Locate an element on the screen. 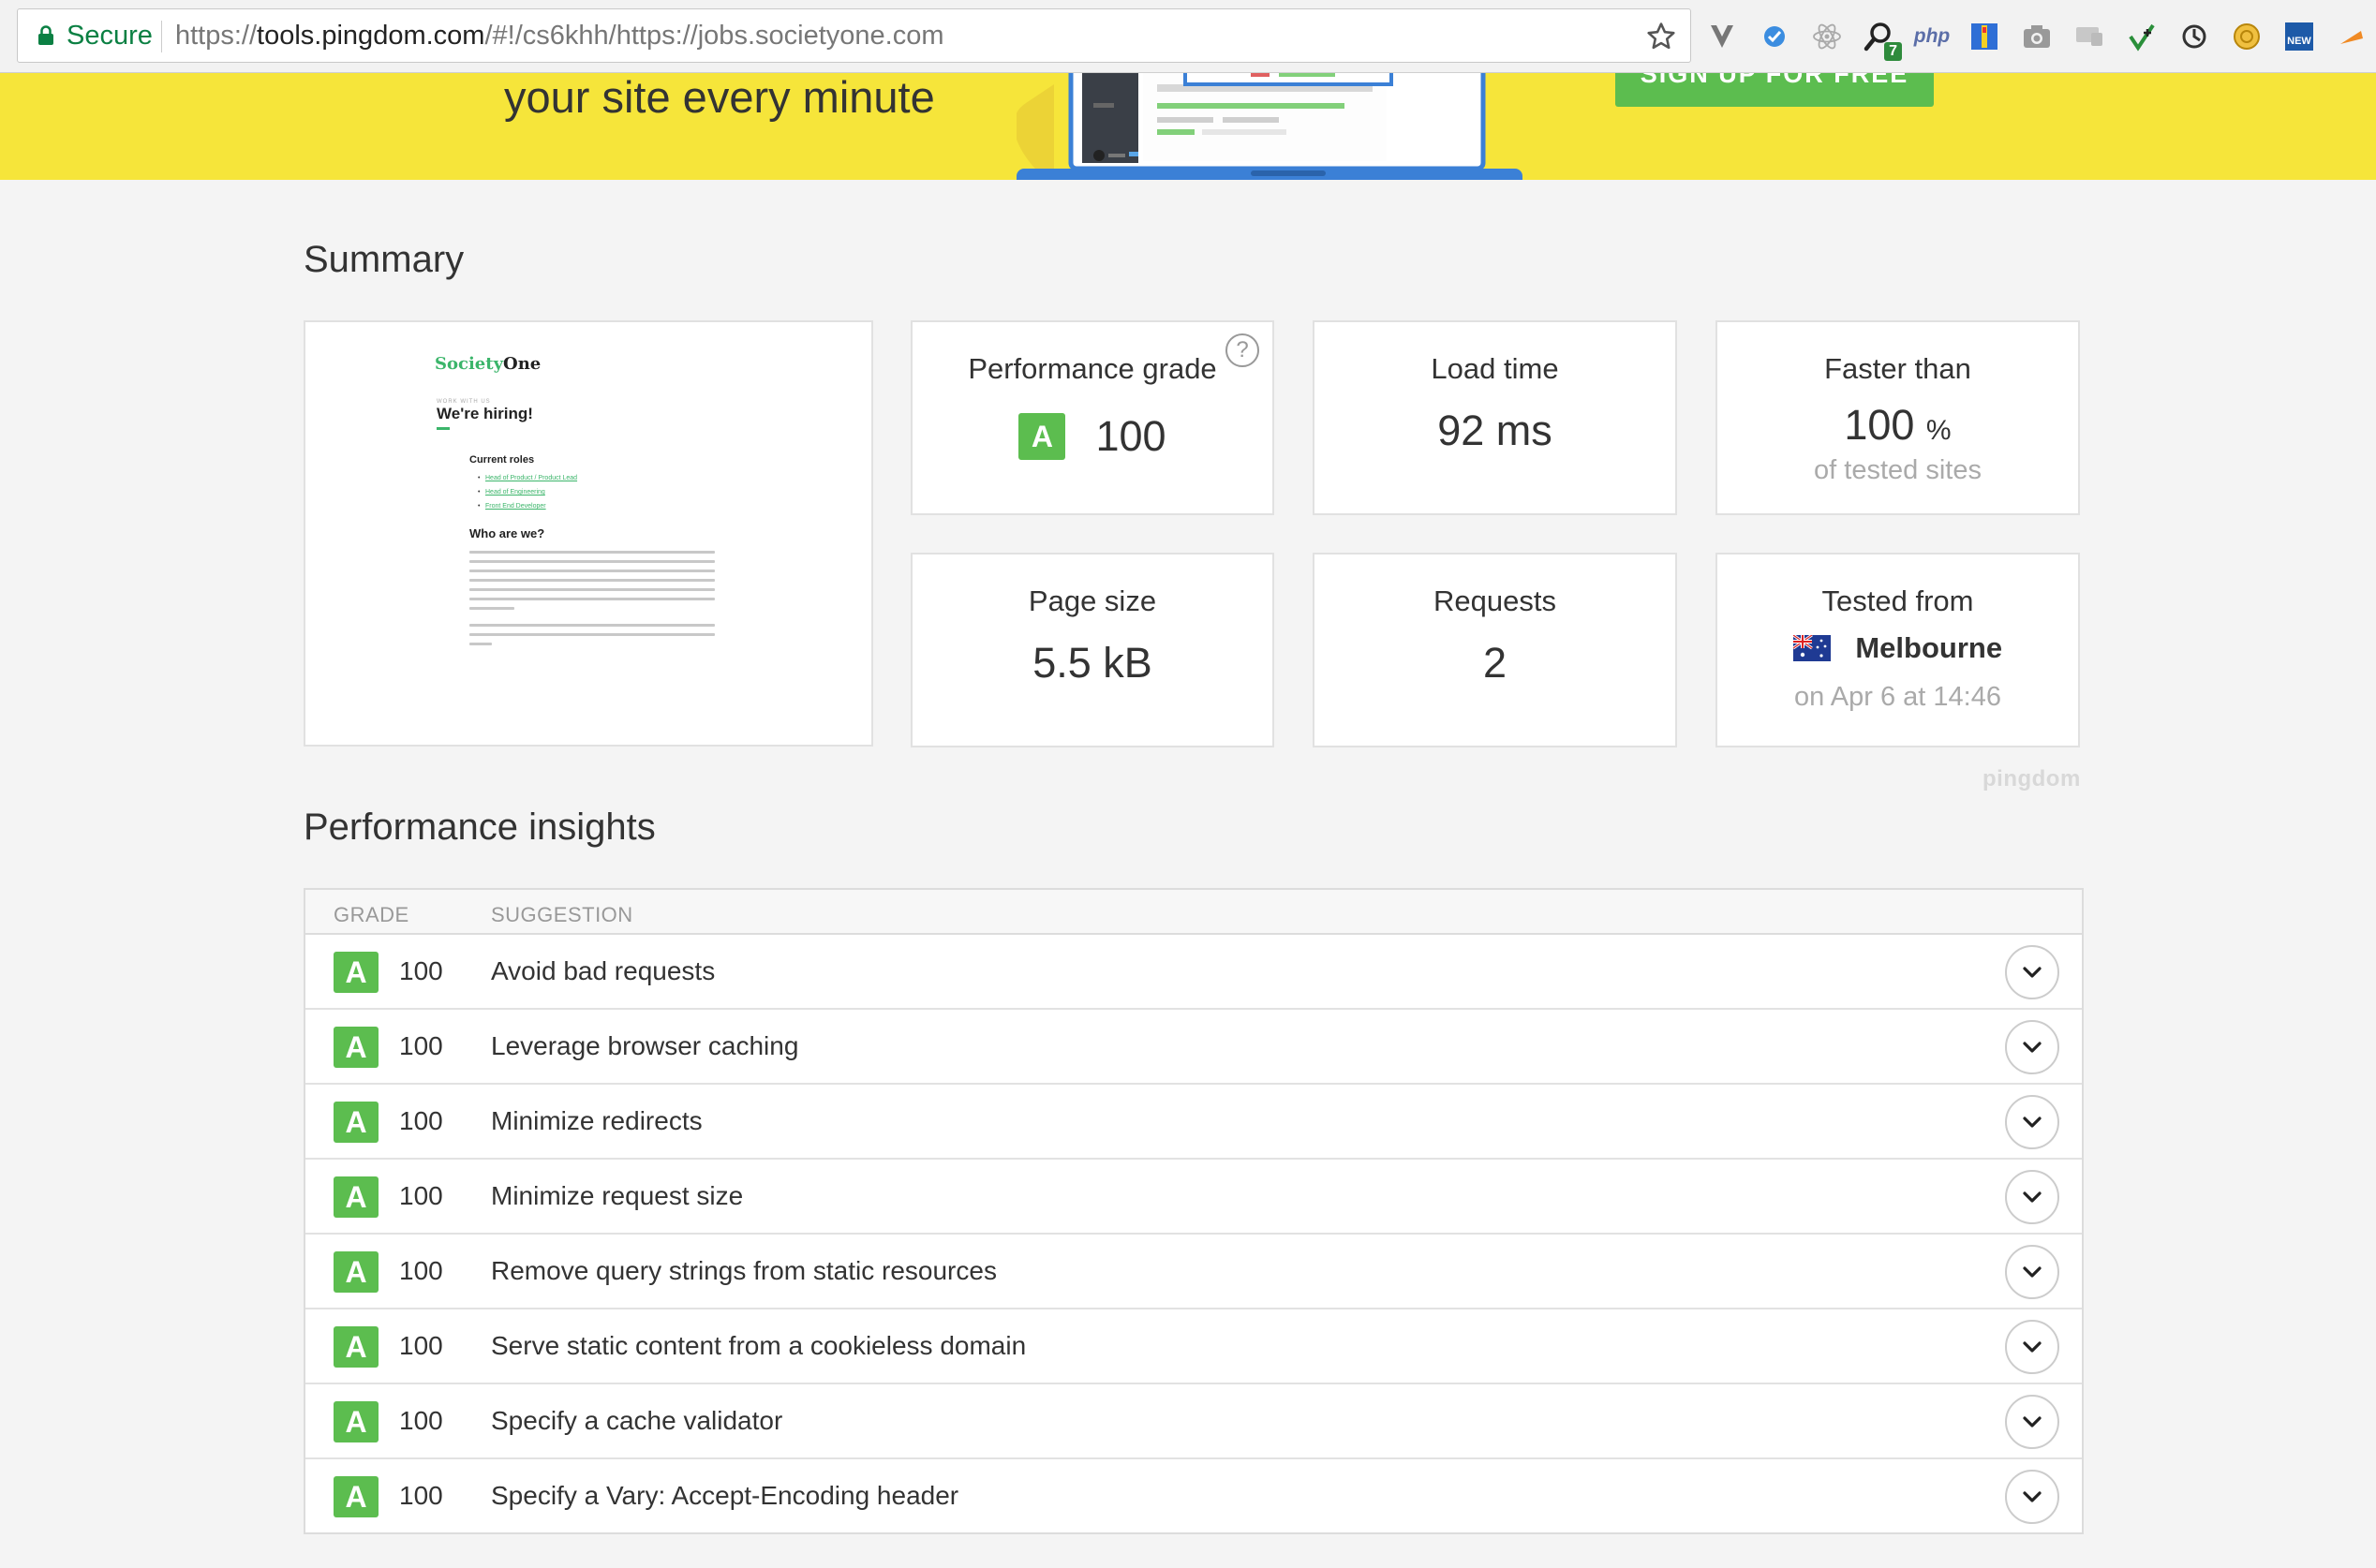 The width and height of the screenshot is (2376, 1568). preview-about-title: Who are we? is located at coordinates (507, 533).